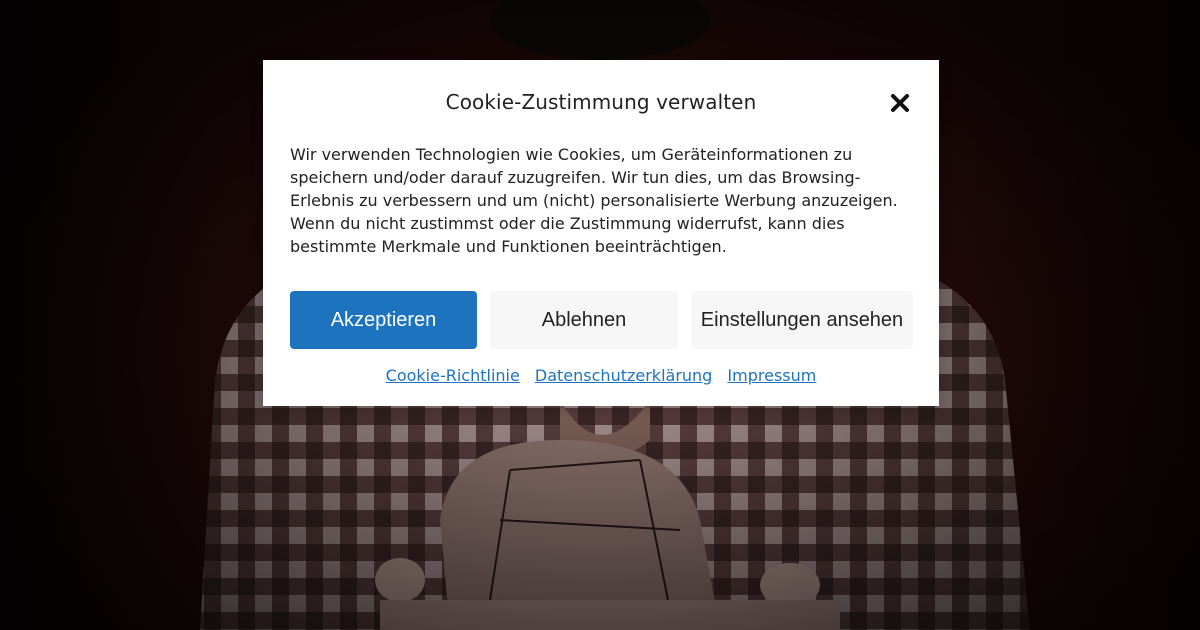 The height and width of the screenshot is (630, 1200). What do you see at coordinates (584, 320) in the screenshot?
I see `deny-button: Ablehnen` at bounding box center [584, 320].